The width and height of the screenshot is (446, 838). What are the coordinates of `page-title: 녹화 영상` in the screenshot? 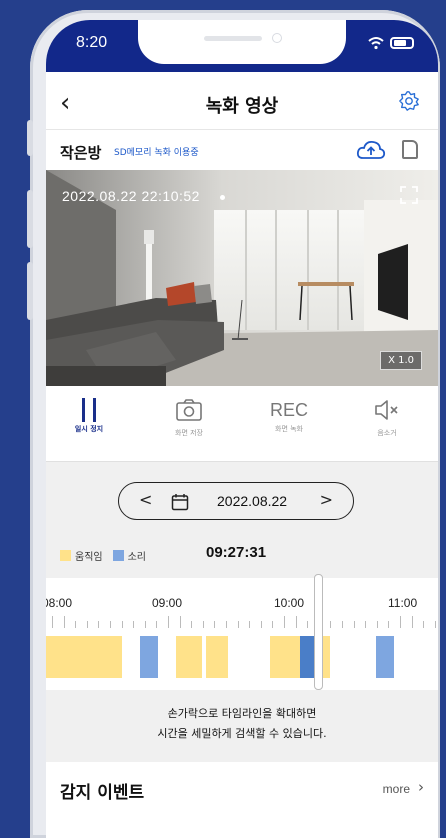 It's located at (242, 106).